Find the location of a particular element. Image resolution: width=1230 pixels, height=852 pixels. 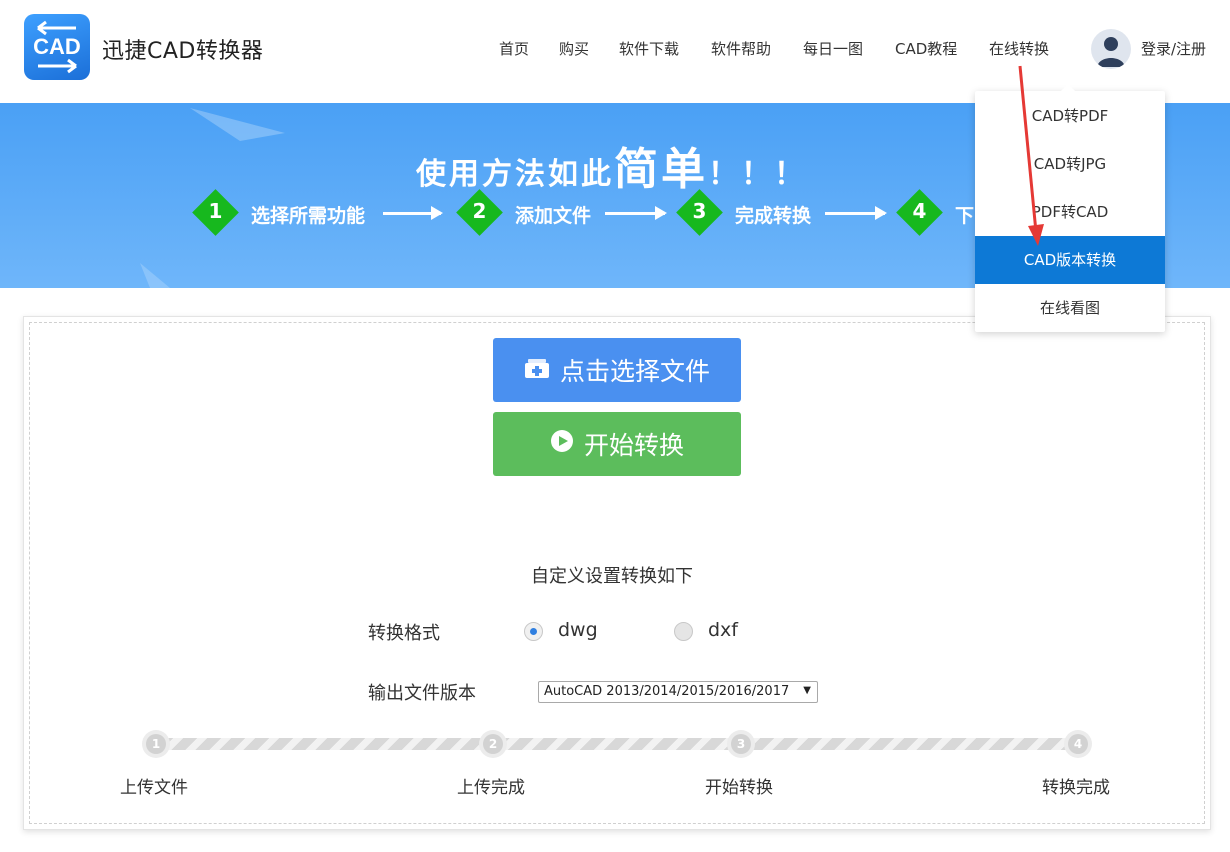

step-label: 添加文件 is located at coordinates (553, 216).